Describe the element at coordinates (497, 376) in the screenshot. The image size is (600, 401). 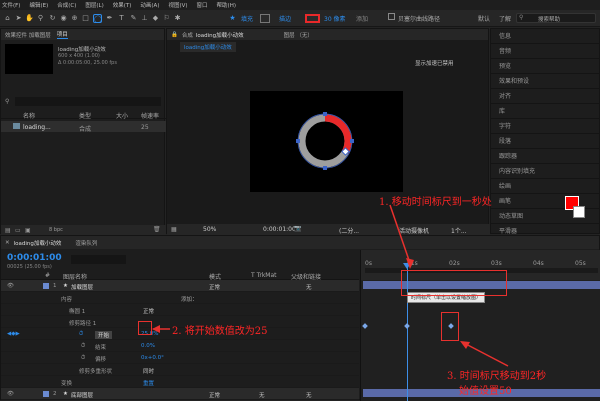
I see `annotation-step-3-line1: 3. 时间标尺移动到2秒` at that location.